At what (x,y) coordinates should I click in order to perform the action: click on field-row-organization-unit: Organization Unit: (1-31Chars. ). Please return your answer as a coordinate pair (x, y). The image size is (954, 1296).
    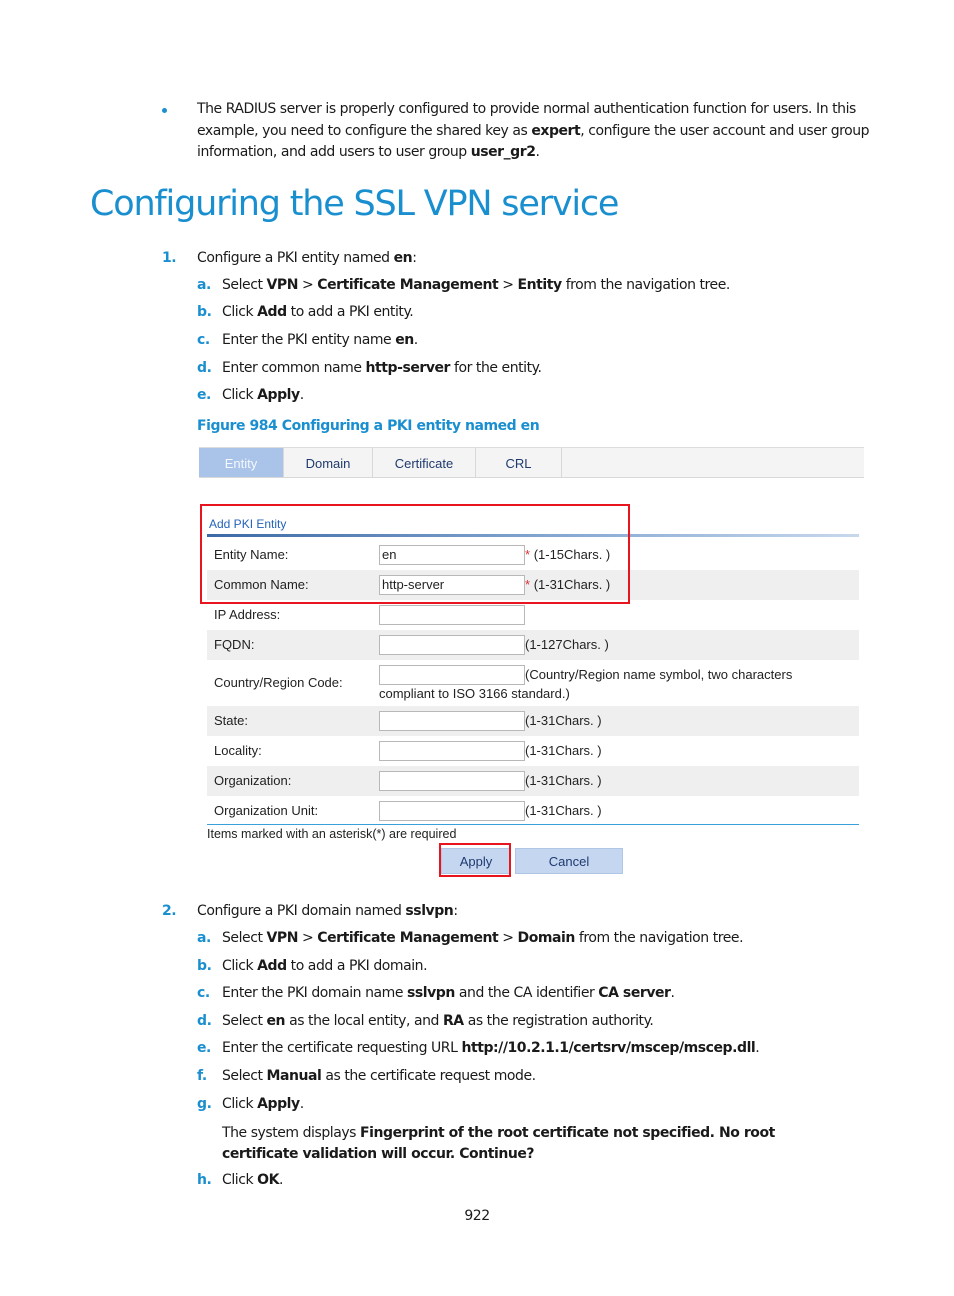
    Looking at the image, I should click on (533, 811).